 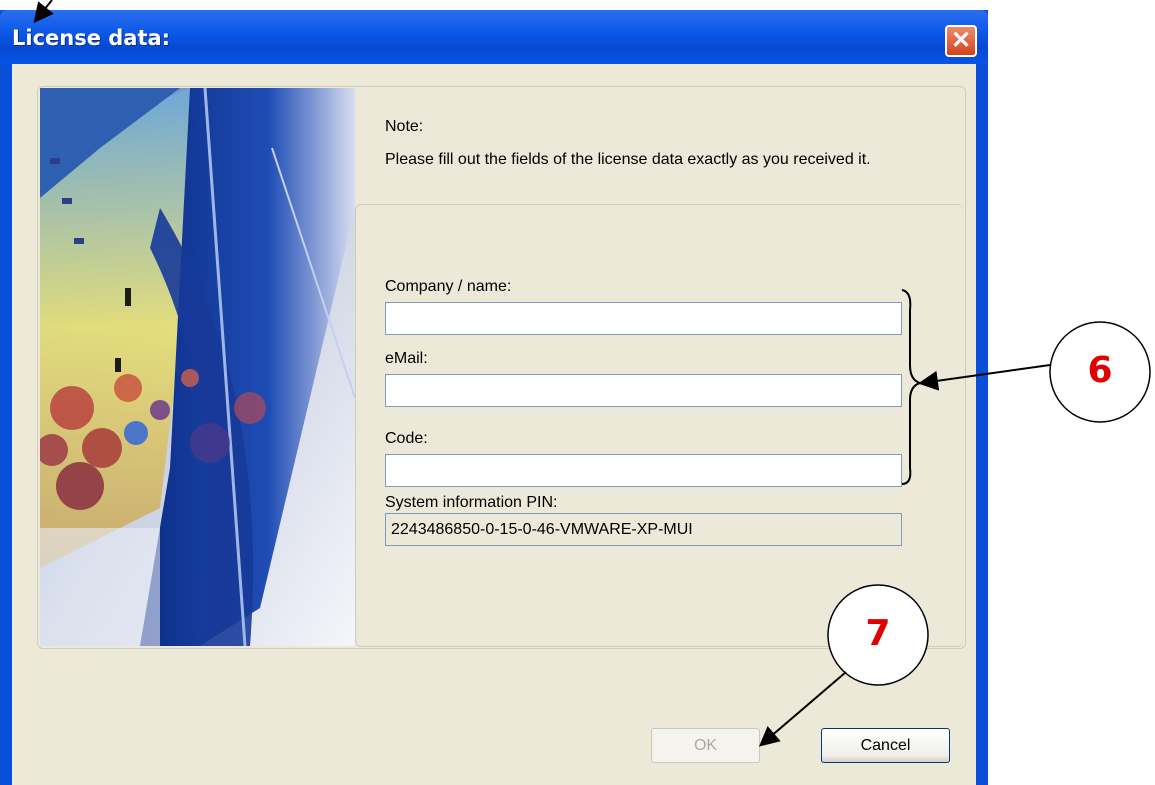 I want to click on close-icon: ✕, so click(x=961, y=40).